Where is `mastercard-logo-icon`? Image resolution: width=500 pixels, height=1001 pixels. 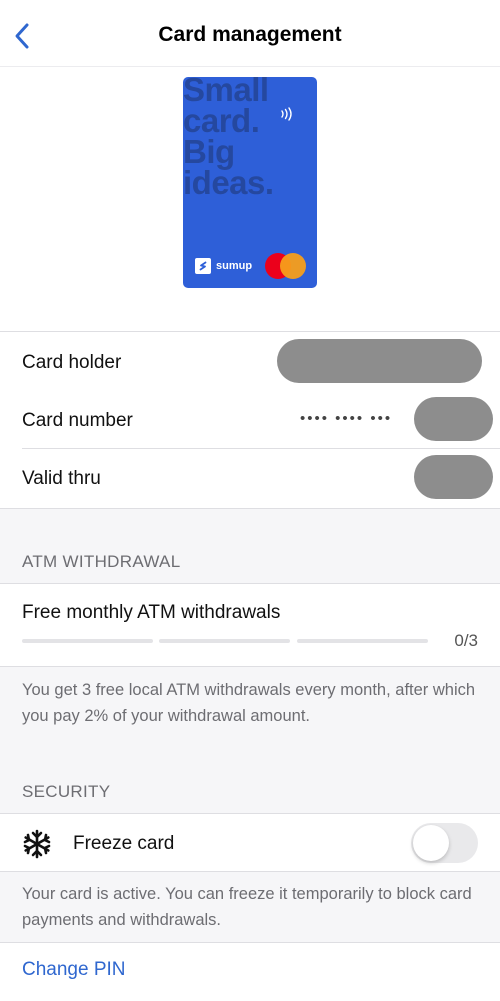
mastercard-logo-icon is located at coordinates (288, 267).